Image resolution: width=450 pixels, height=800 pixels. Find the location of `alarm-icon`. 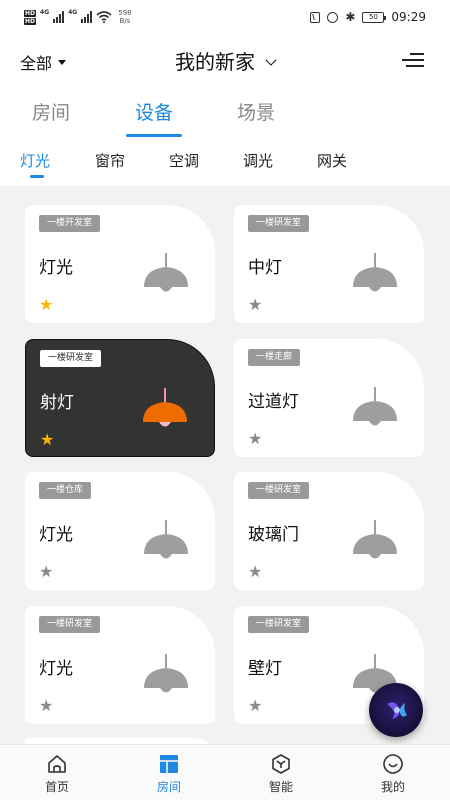

alarm-icon is located at coordinates (333, 17).